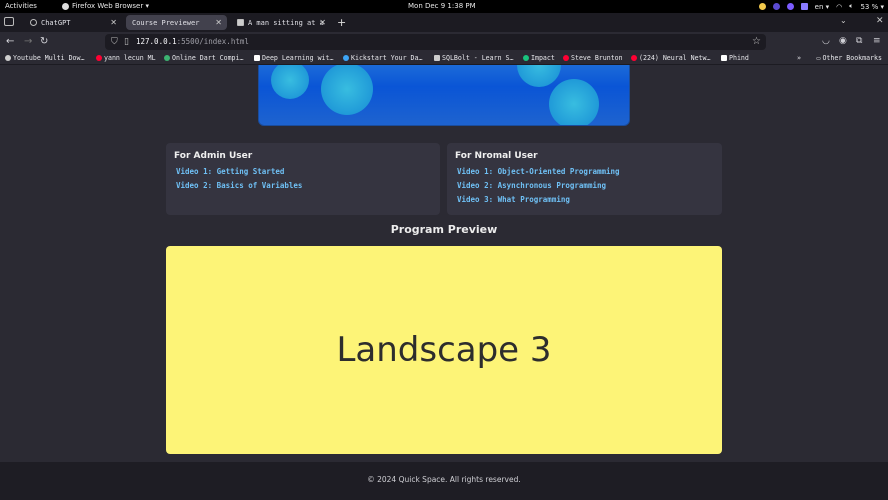 This screenshot has height=500, width=888. Describe the element at coordinates (65, 6) in the screenshot. I see `firefox-icon` at that location.